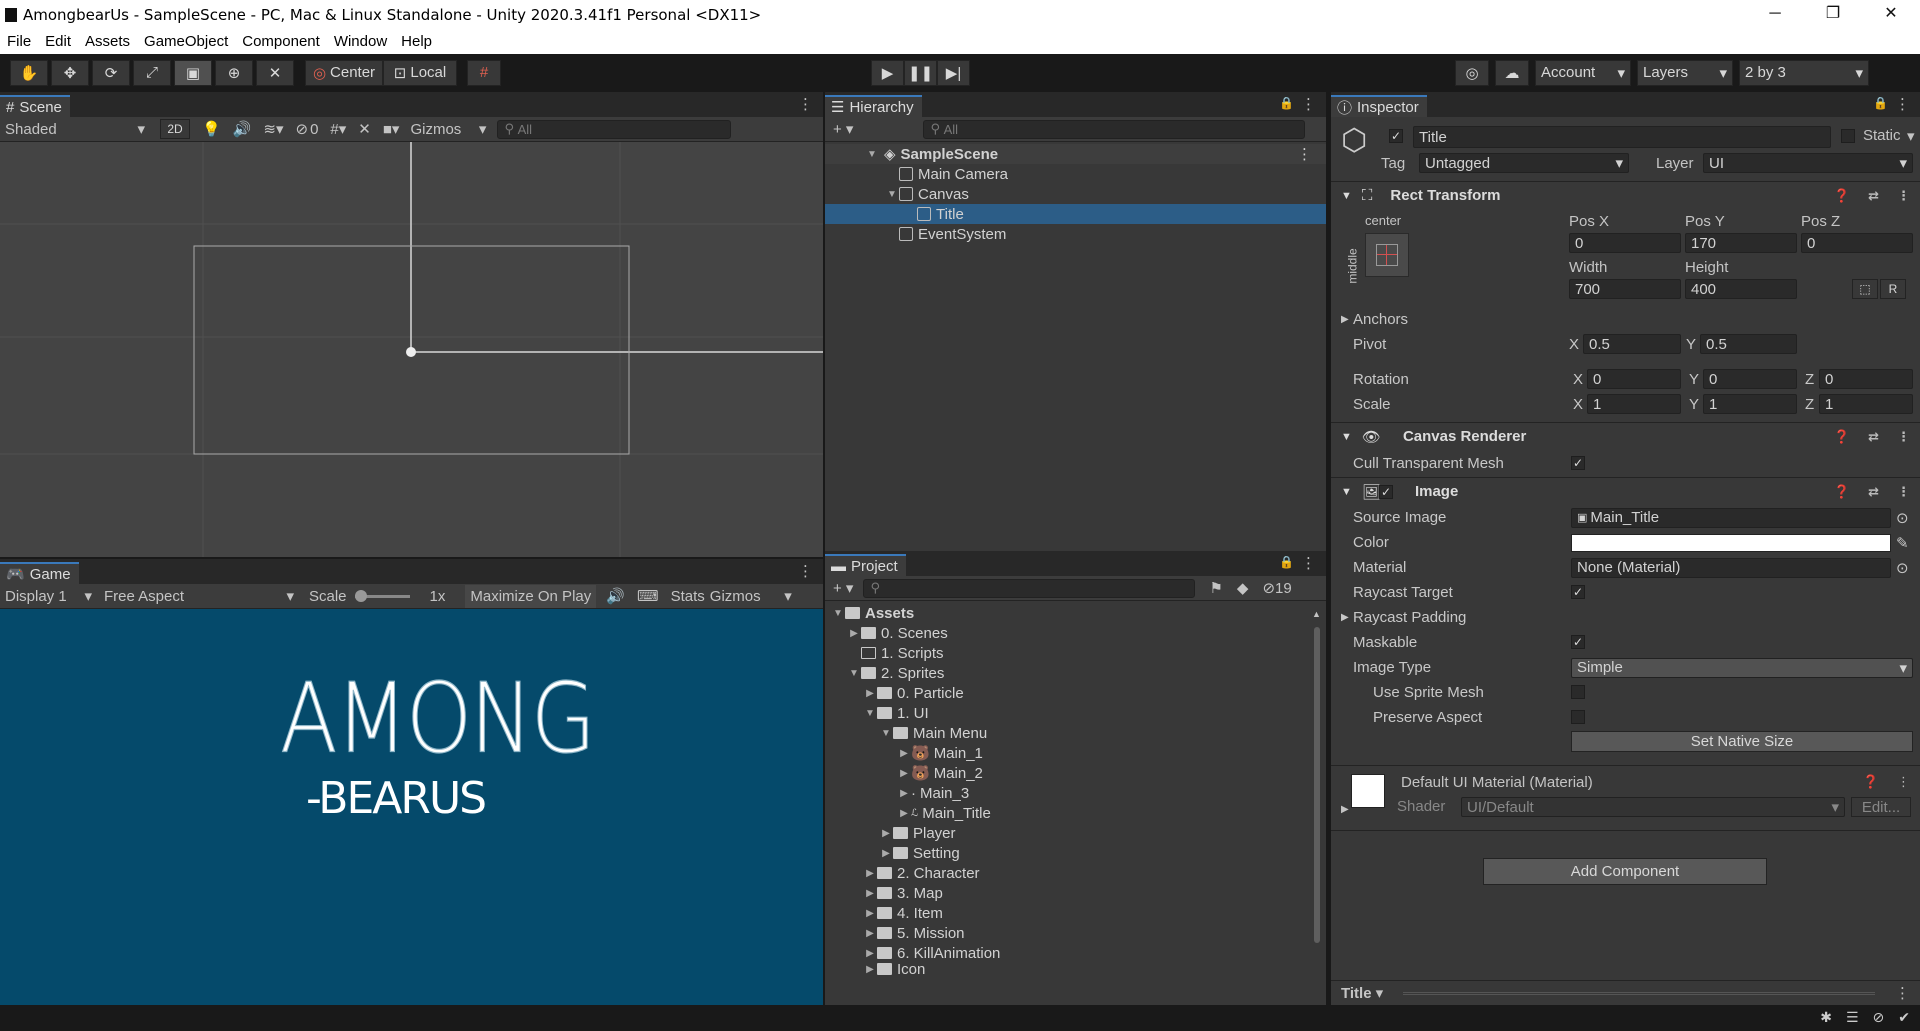  I want to click on collab-icon: ◎, so click(1472, 72).